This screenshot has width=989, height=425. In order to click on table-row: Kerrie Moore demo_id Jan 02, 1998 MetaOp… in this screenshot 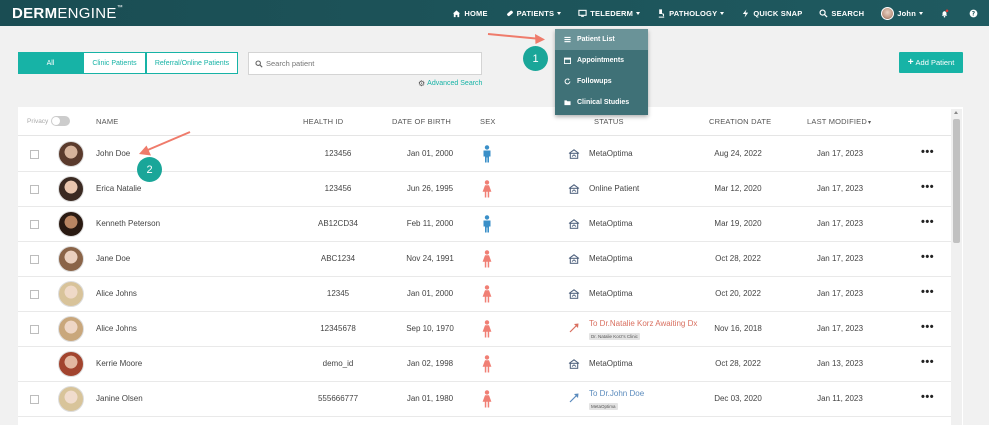, I will do `click(484, 364)`.